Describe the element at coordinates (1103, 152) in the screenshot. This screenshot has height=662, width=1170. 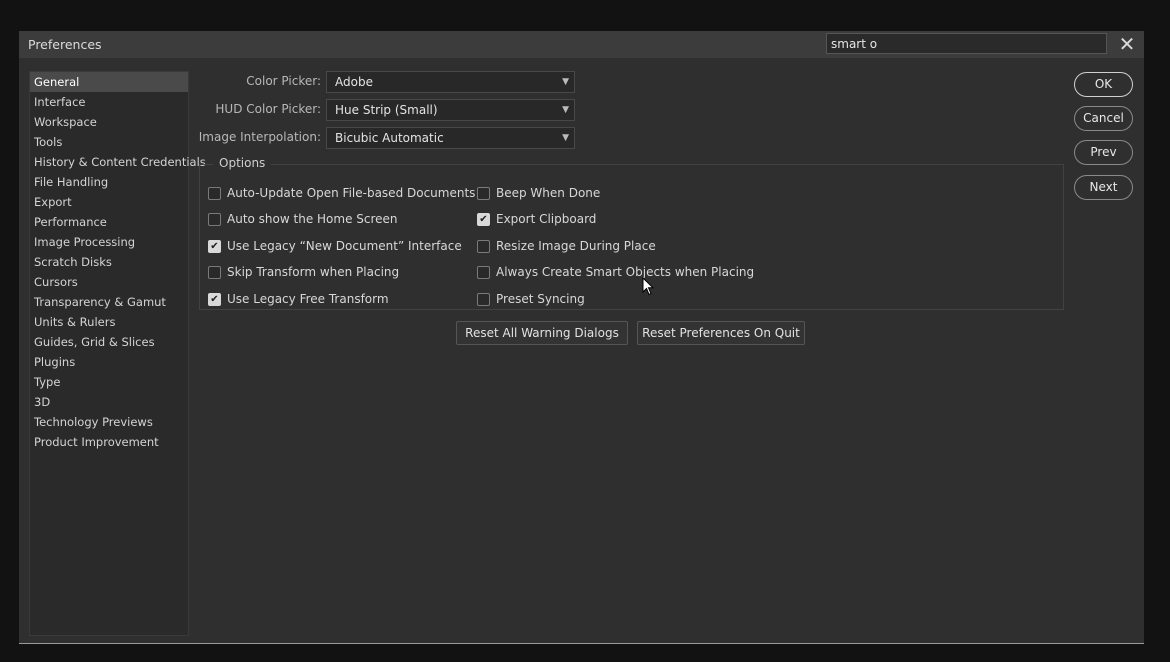
I see `prev-button: Prev` at that location.